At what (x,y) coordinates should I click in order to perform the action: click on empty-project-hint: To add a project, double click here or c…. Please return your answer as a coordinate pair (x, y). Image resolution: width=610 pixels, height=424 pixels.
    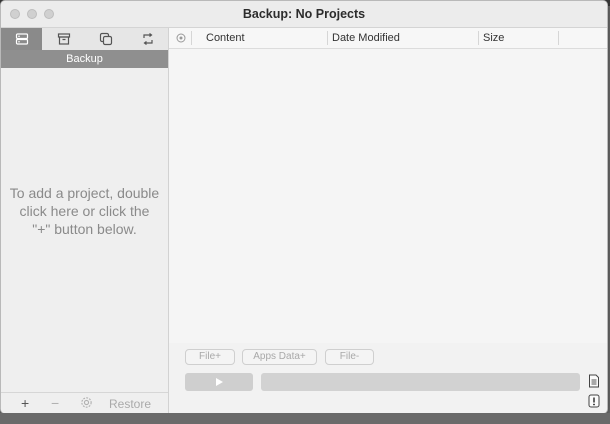
    Looking at the image, I should click on (84, 211).